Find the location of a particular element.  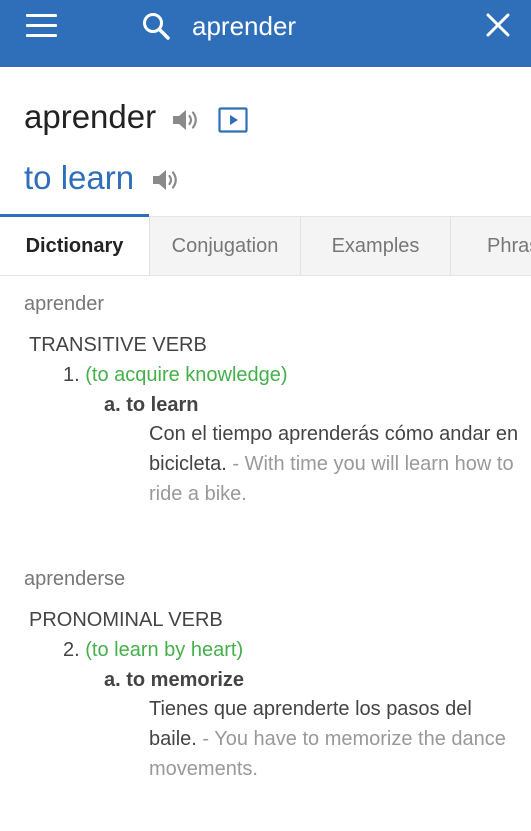

menu-icon is located at coordinates (42, 25).